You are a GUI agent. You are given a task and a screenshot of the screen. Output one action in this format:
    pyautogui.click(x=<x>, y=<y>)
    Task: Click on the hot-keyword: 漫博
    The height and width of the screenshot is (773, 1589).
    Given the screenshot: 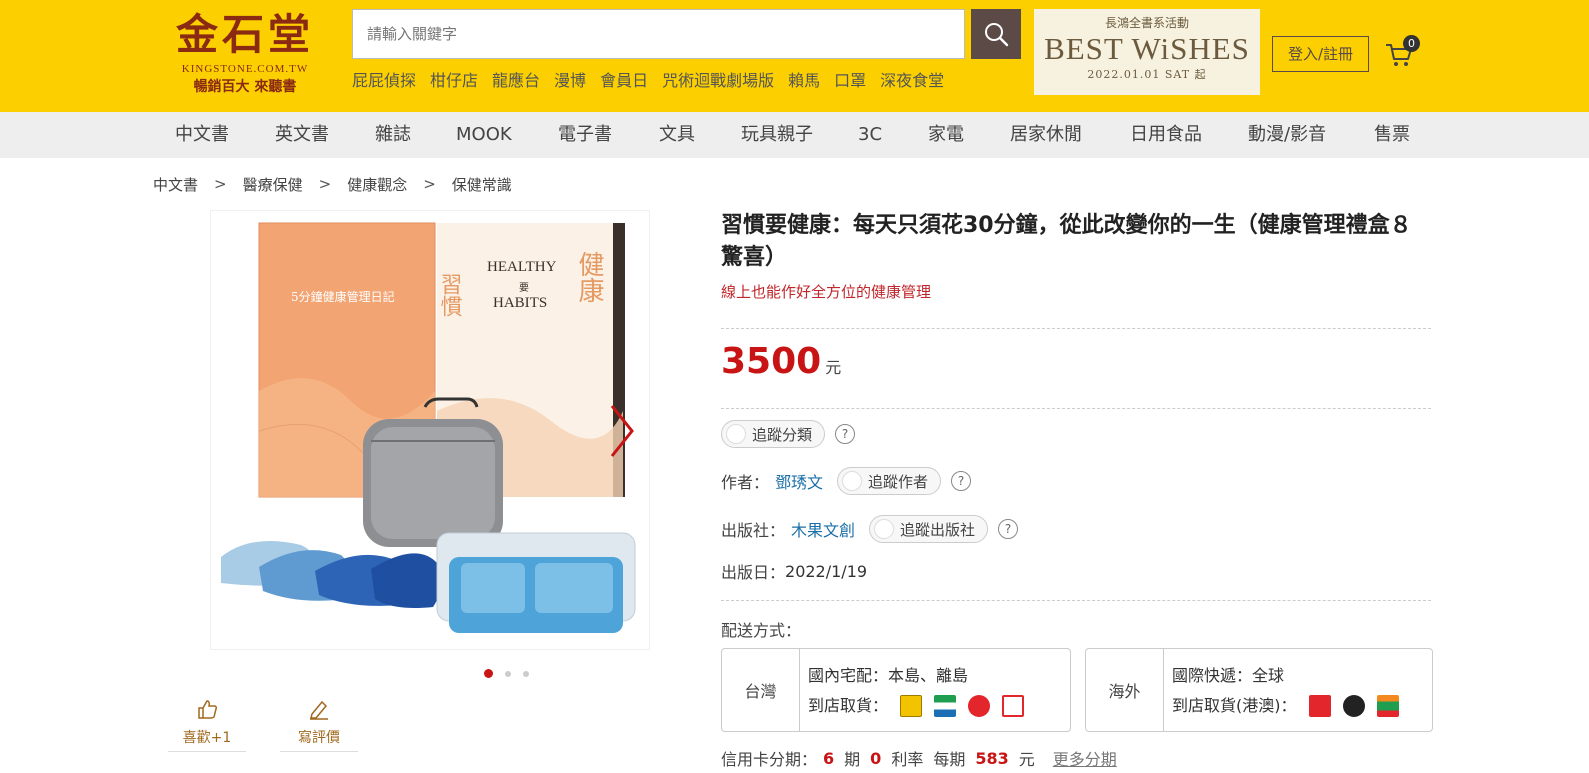 What is the action you would take?
    pyautogui.click(x=570, y=81)
    